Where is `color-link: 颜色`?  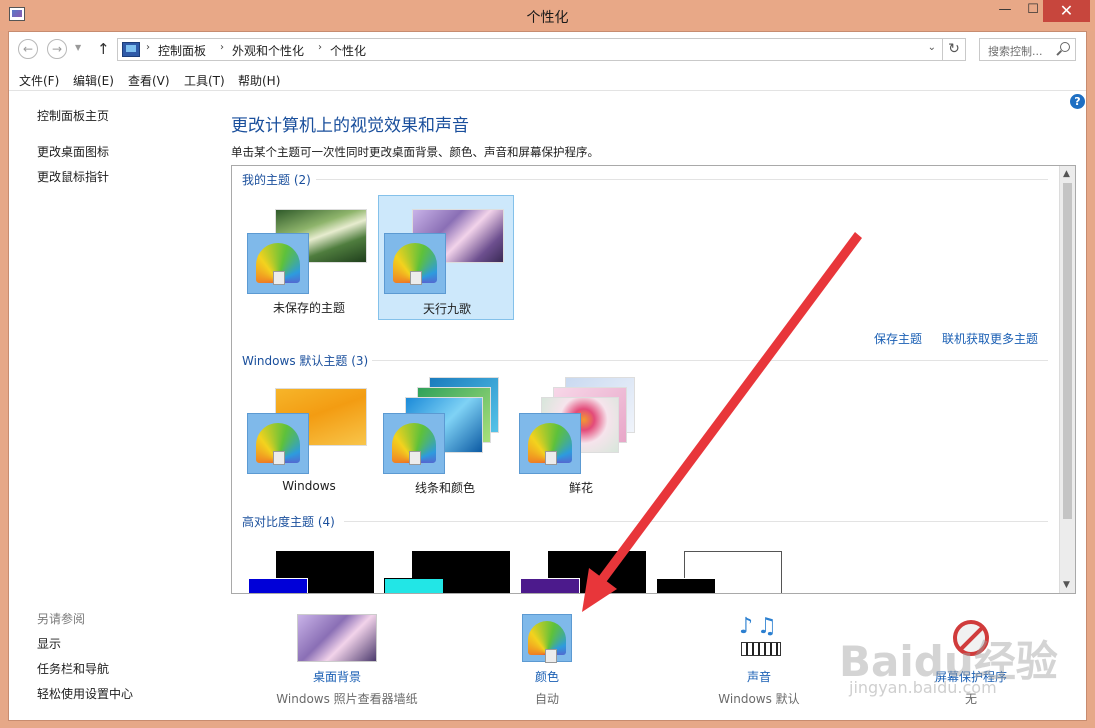
color-link: 颜色 is located at coordinates (547, 676).